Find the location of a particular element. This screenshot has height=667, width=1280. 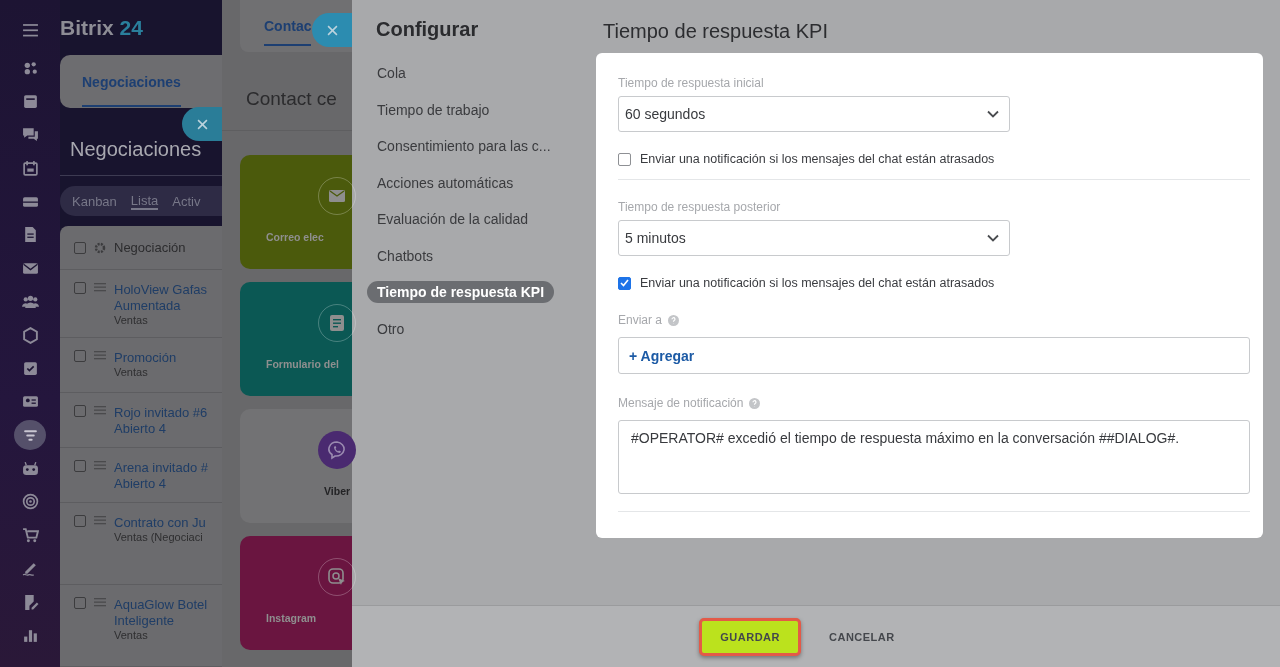

field-label: Tiempo de respuesta posterior is located at coordinates (699, 207).